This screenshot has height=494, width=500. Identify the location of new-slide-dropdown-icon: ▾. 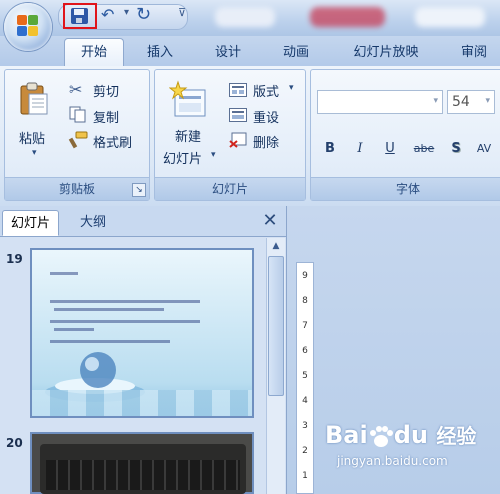
(213, 155).